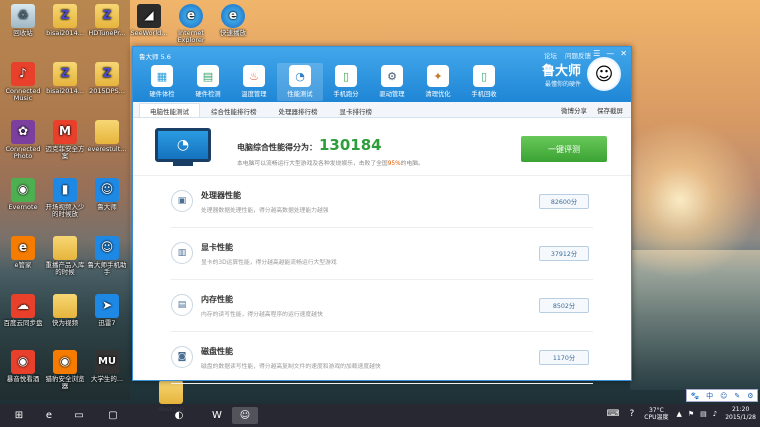  Describe the element at coordinates (107, 207) in the screenshot. I see `desktop-icon-label: 鲁大师` at that location.